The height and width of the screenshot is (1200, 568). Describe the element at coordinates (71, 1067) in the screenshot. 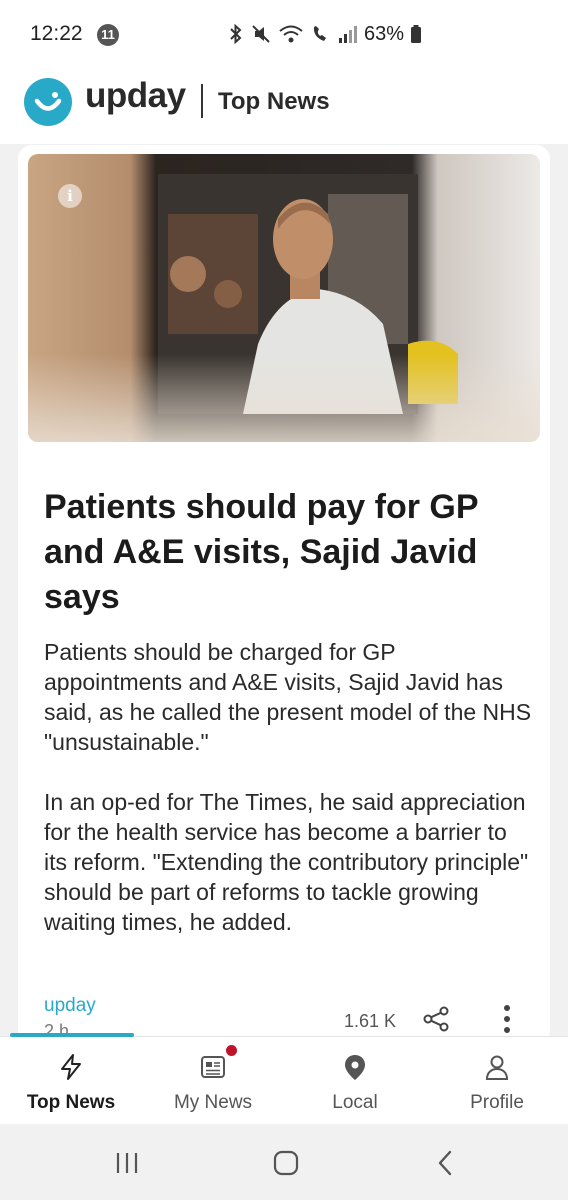

I see `bolt-icon` at that location.